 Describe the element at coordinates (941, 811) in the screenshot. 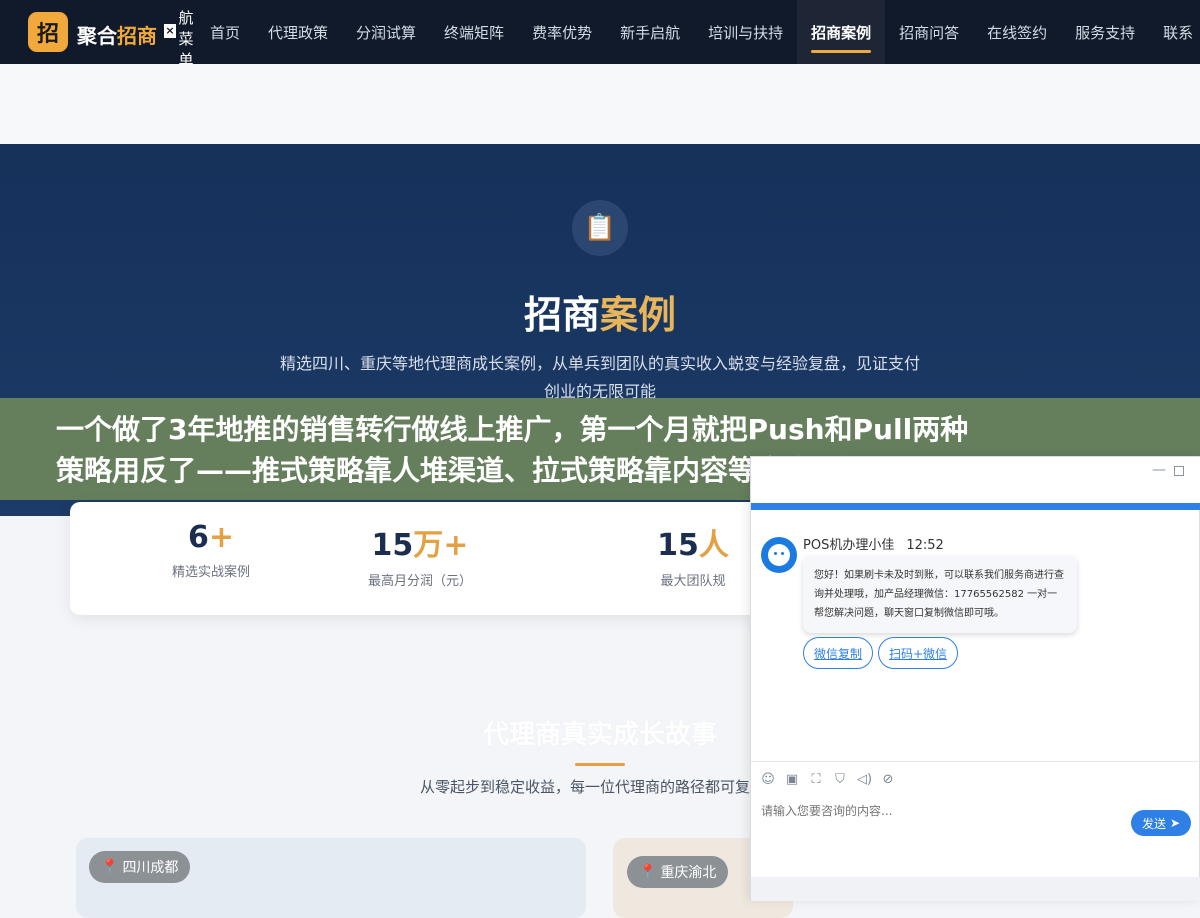

I see `chat-input` at that location.